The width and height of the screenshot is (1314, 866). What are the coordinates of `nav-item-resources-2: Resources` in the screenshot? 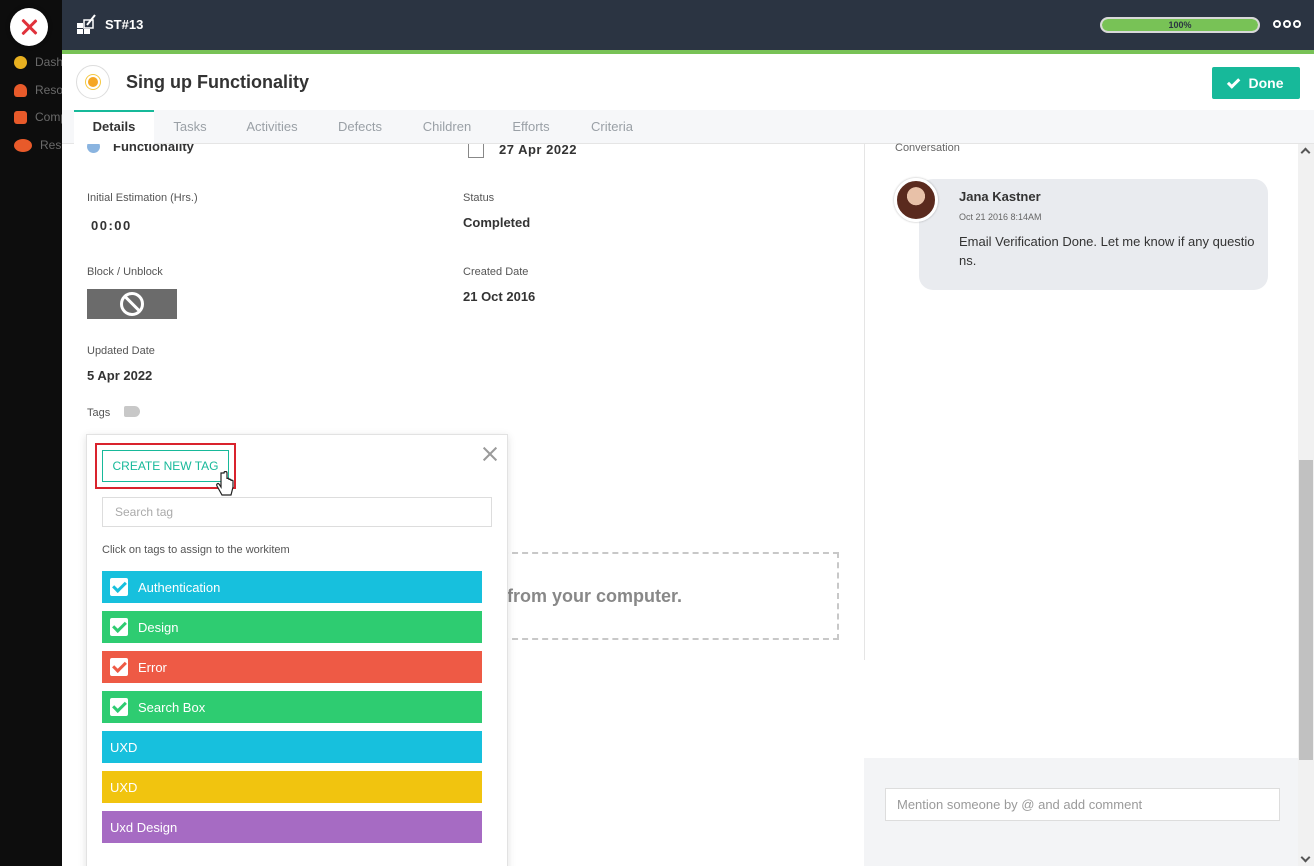 It's located at (38, 145).